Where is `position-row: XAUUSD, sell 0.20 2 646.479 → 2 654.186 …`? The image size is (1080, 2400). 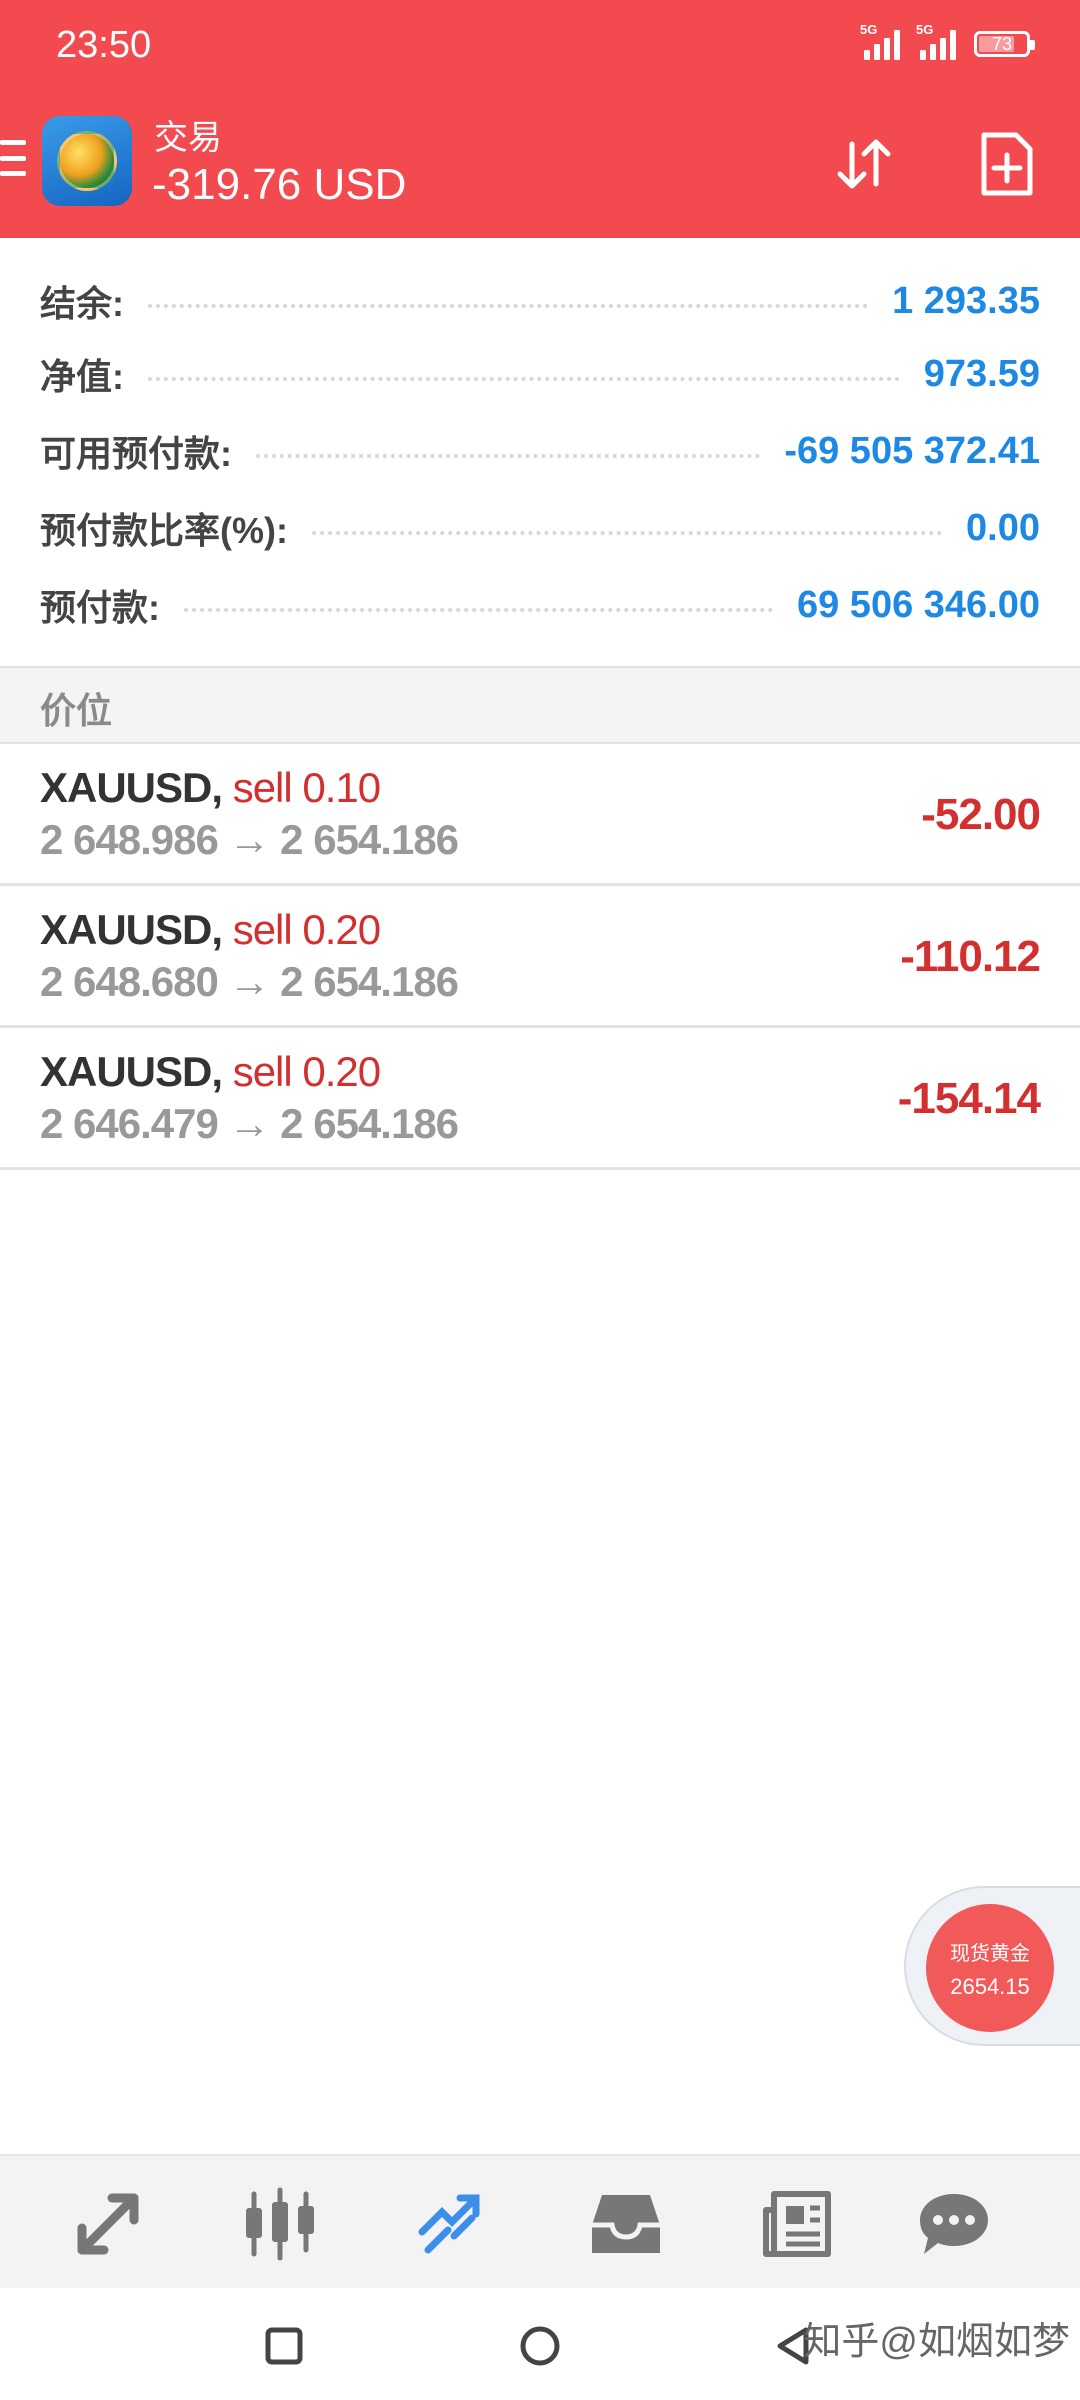
position-row: XAUUSD, sell 0.20 2 646.479 → 2 654.186 … is located at coordinates (540, 1099).